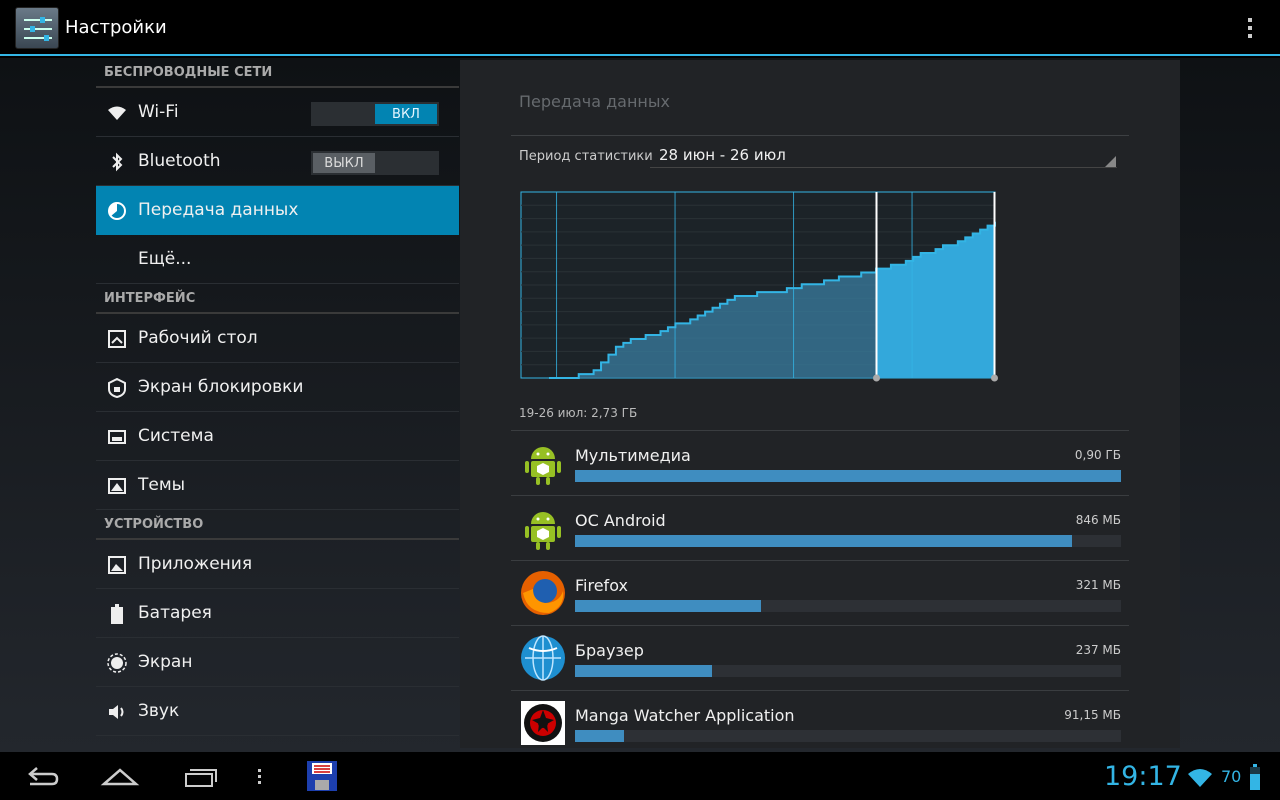 The height and width of the screenshot is (800, 1280). Describe the element at coordinates (117, 437) in the screenshot. I see `system-icon` at that location.